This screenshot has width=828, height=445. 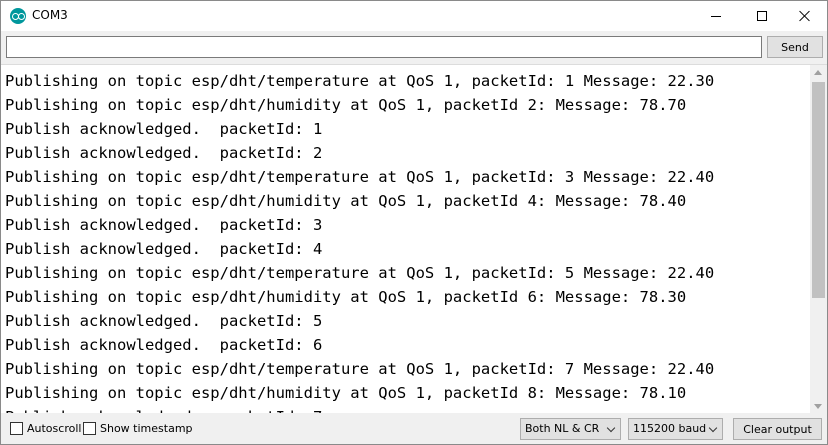 I want to click on scroll-down-icon, so click(x=818, y=406).